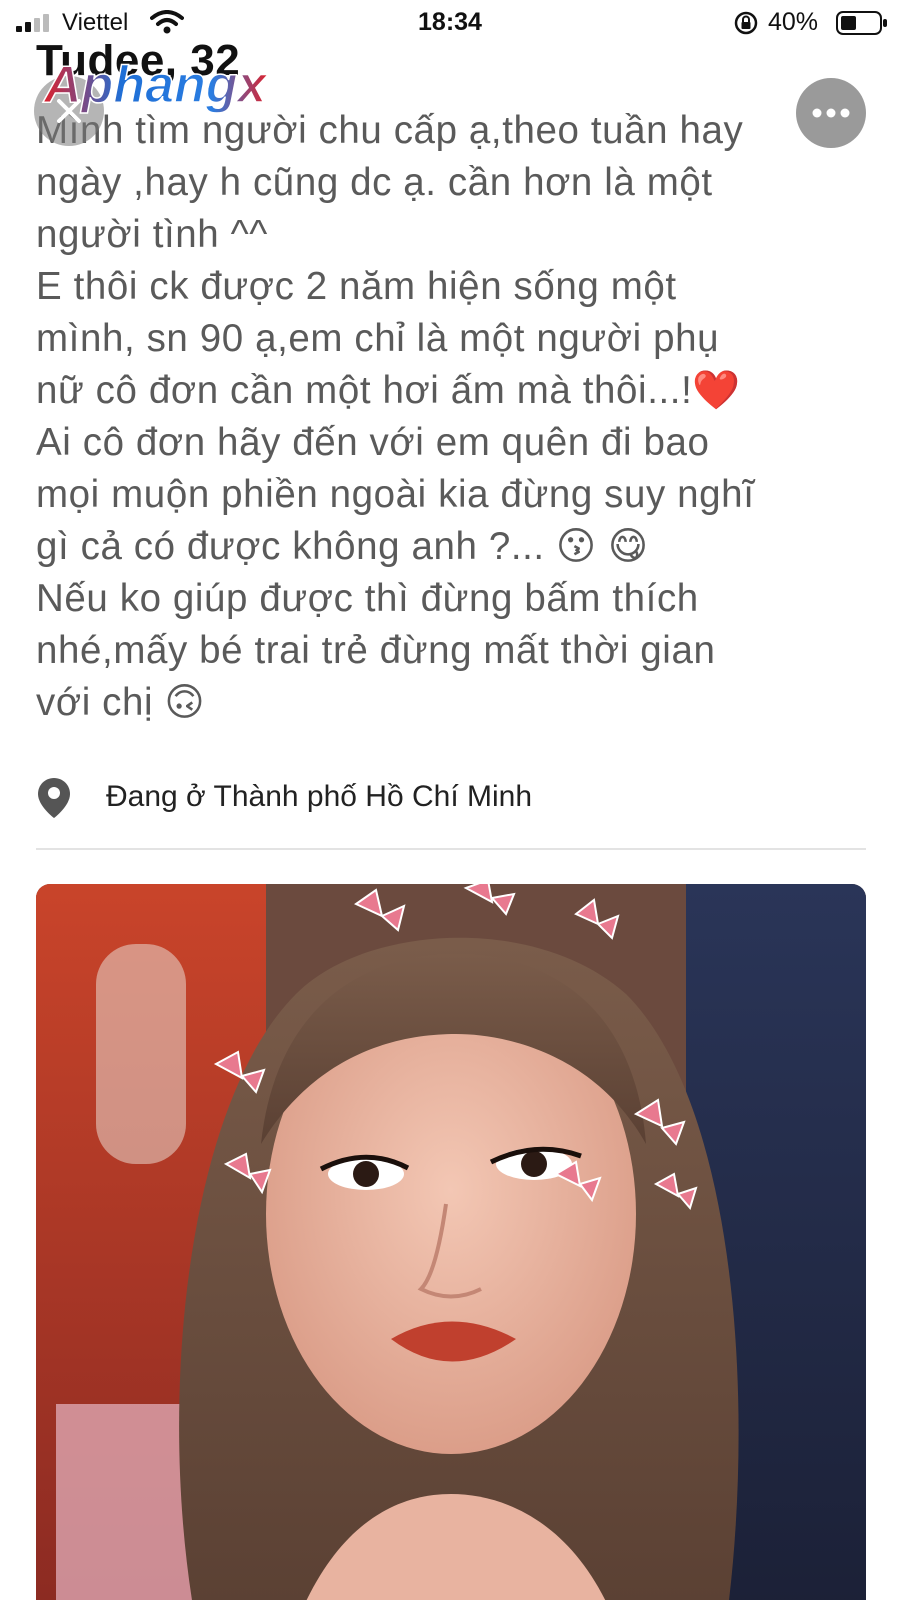 The width and height of the screenshot is (900, 1600). Describe the element at coordinates (356, 286) in the screenshot. I see `bio-line: E thôi ck được 2 năm hiện sống một` at that location.